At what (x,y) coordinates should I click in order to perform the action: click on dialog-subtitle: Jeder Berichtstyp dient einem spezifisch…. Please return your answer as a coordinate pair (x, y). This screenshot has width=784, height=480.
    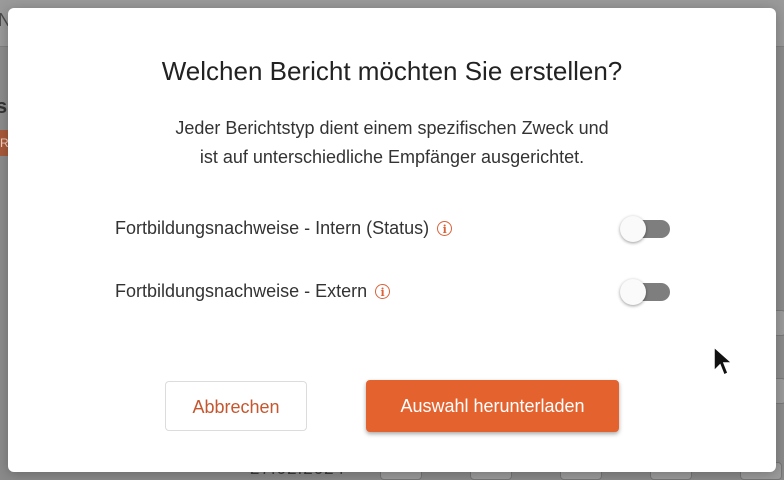
    Looking at the image, I should click on (392, 143).